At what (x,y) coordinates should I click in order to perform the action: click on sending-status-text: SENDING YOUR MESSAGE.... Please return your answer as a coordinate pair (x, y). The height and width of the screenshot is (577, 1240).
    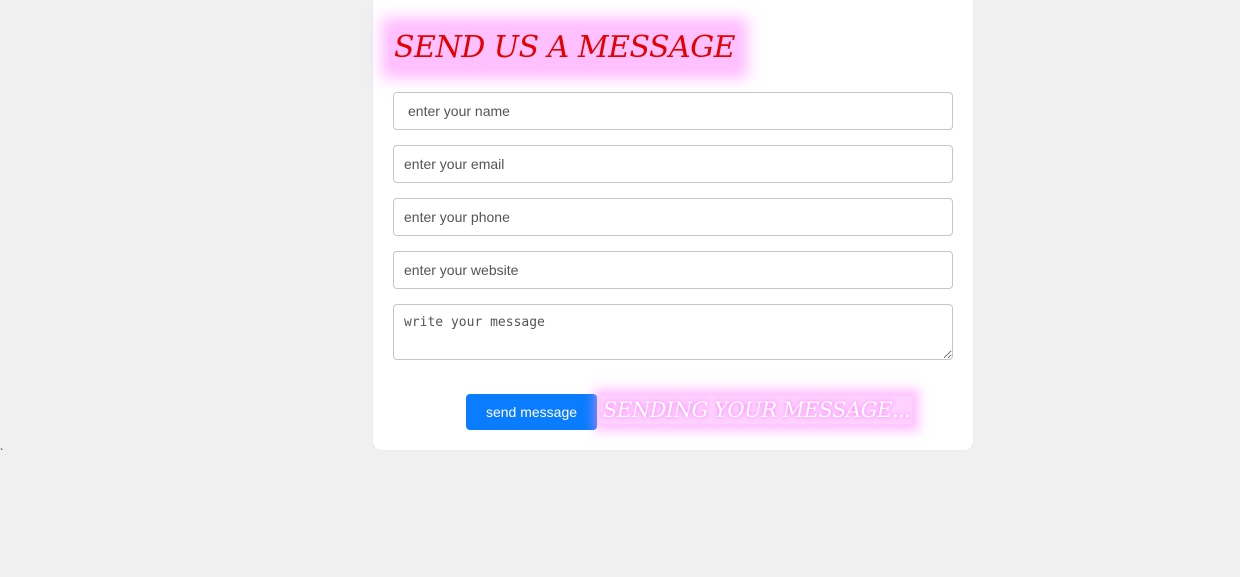
    Looking at the image, I should click on (757, 410).